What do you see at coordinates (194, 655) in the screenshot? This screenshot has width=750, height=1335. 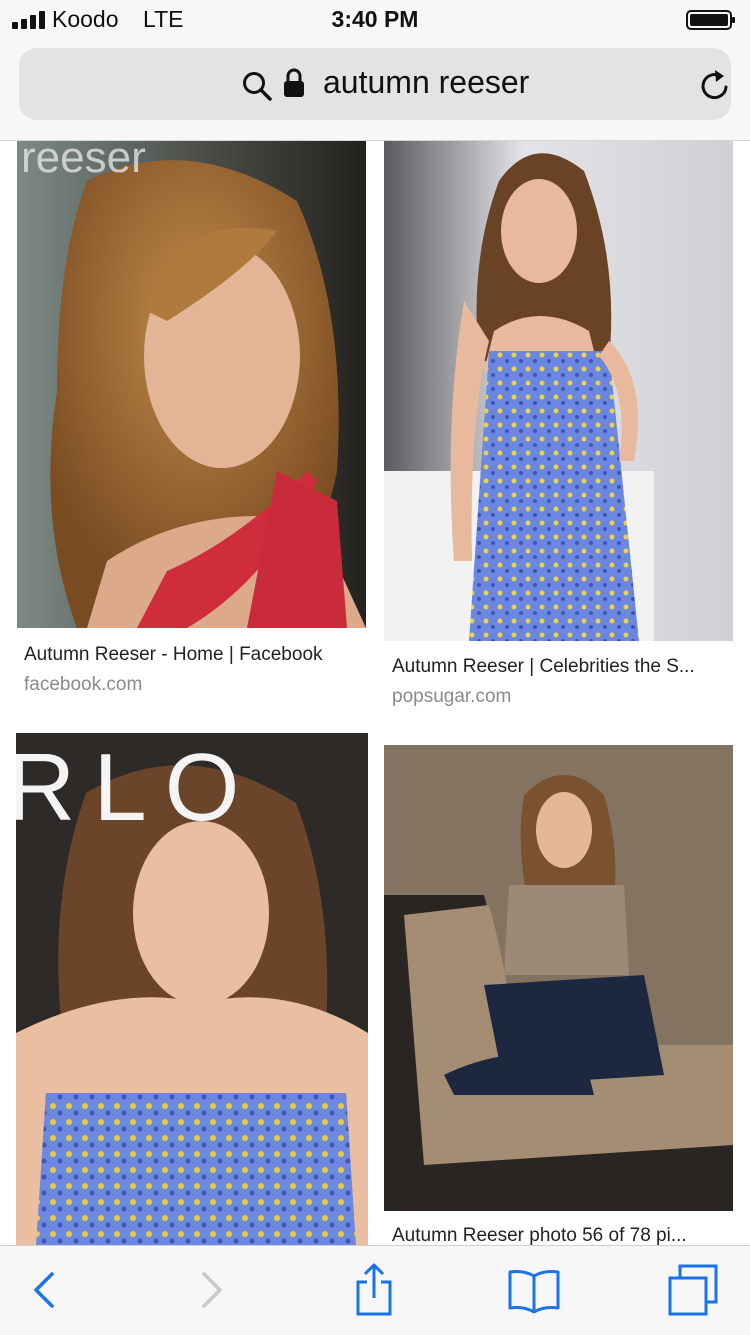 I see `result-title: Autumn Reeser - Home | Facebook` at bounding box center [194, 655].